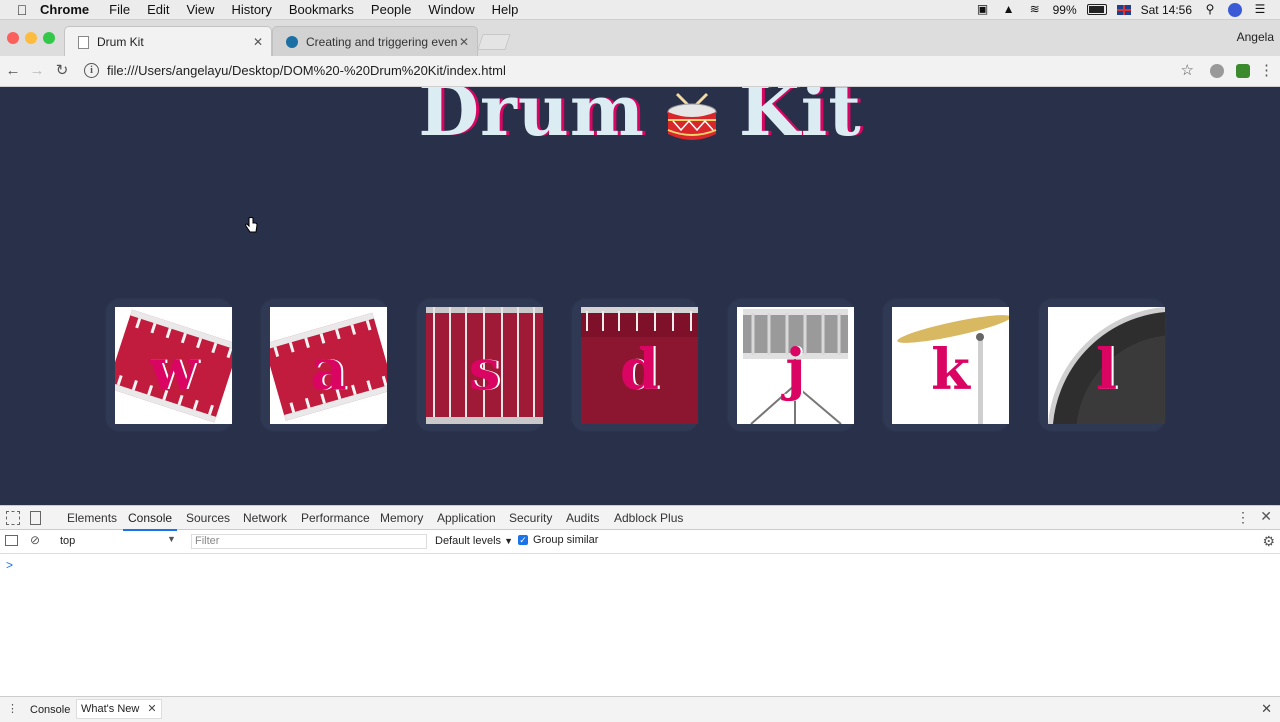 The height and width of the screenshot is (722, 1280). Describe the element at coordinates (692, 113) in the screenshot. I see `drum-emoji-icon` at that location.